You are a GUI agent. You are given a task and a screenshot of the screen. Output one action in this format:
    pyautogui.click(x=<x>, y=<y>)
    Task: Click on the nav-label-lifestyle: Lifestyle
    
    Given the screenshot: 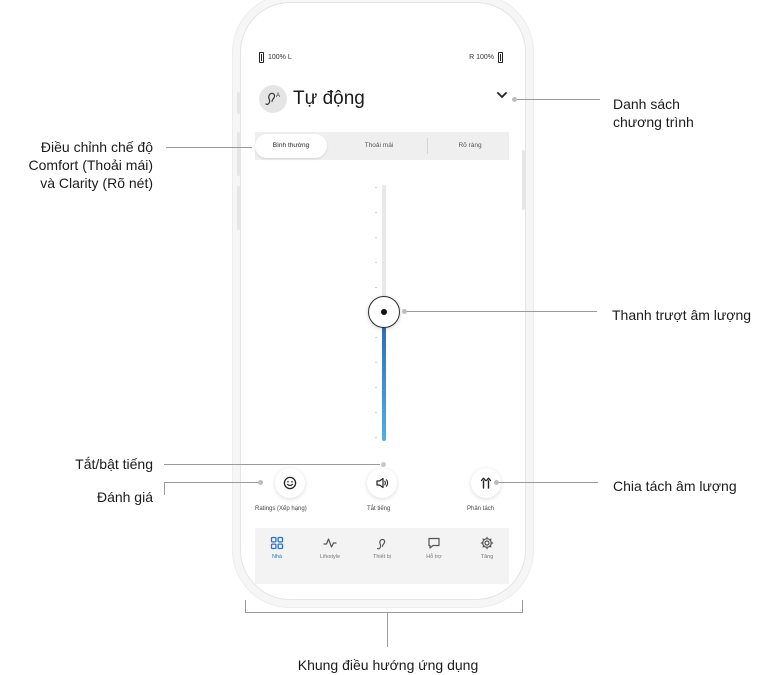 What is the action you would take?
    pyautogui.click(x=330, y=557)
    